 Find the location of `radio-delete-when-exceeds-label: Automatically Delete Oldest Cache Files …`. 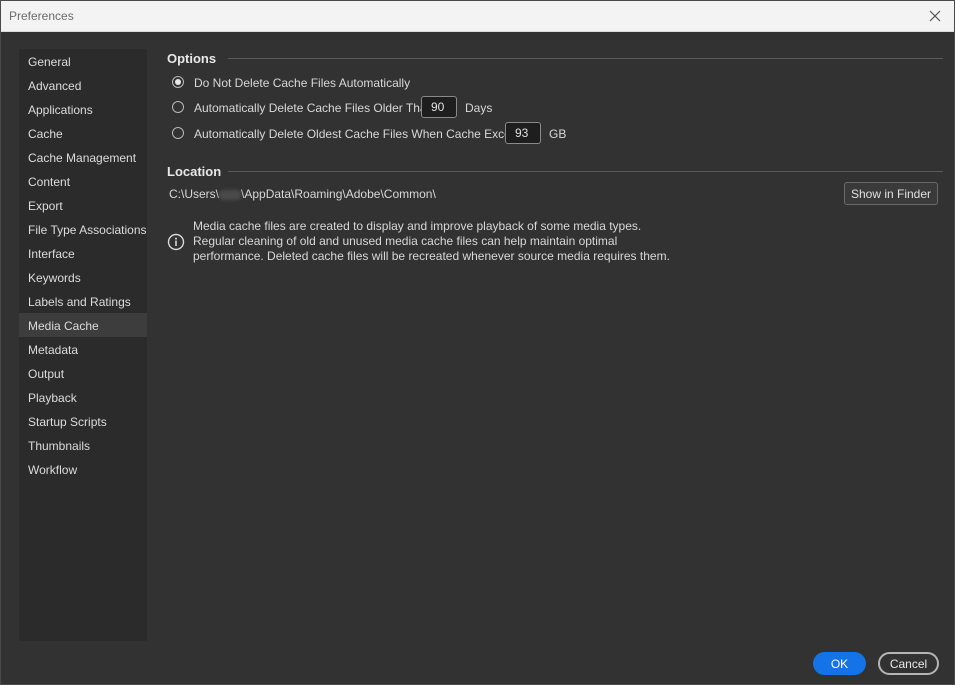

radio-delete-when-exceeds-label: Automatically Delete Oldest Cache Files … is located at coordinates (362, 134).